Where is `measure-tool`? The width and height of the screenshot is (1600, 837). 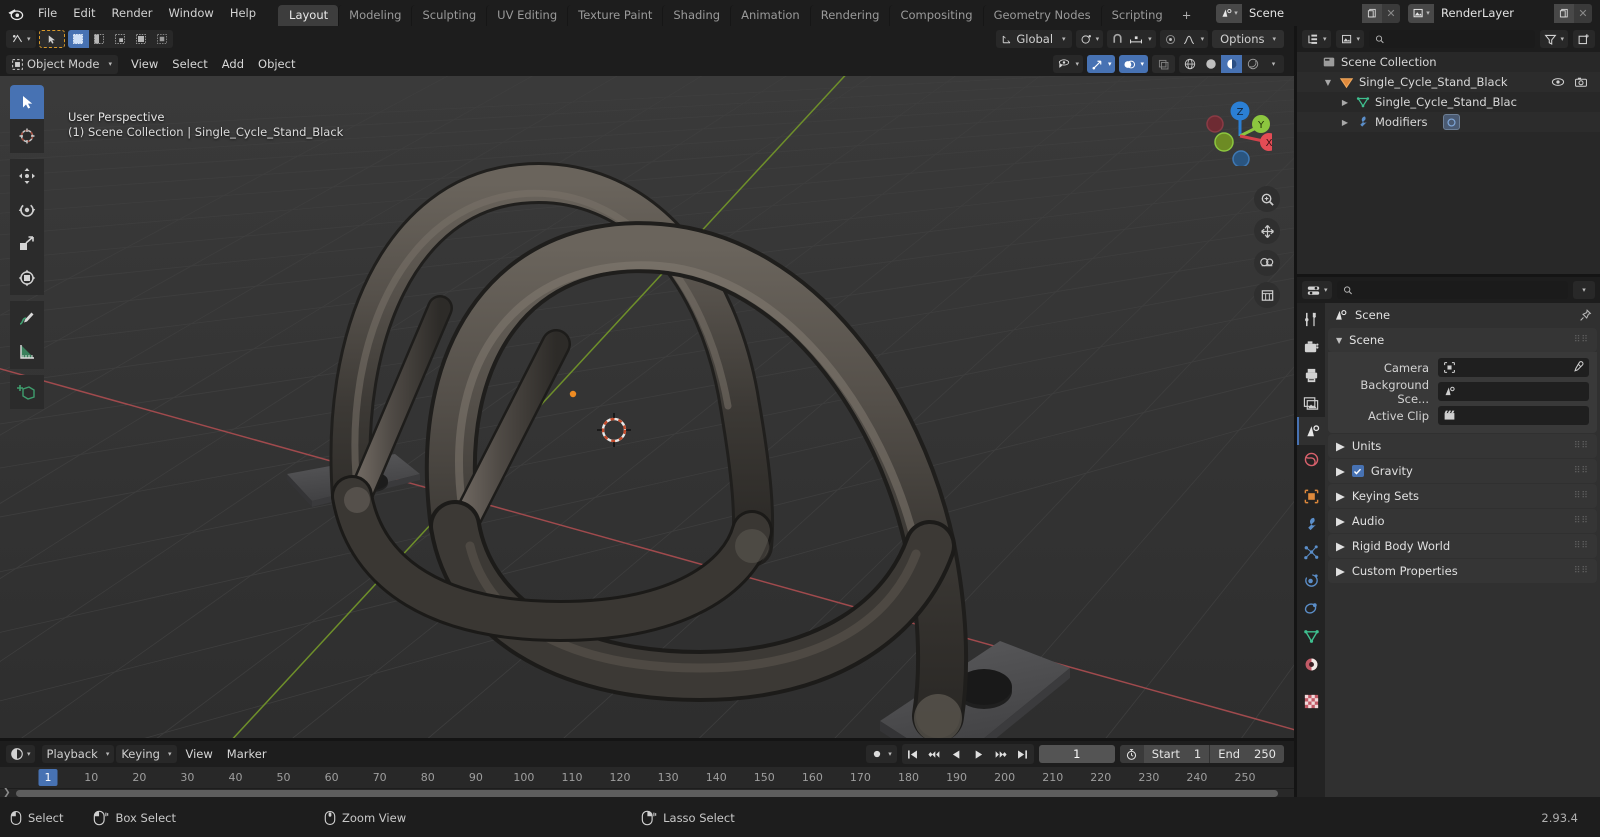
measure-tool is located at coordinates (27, 352).